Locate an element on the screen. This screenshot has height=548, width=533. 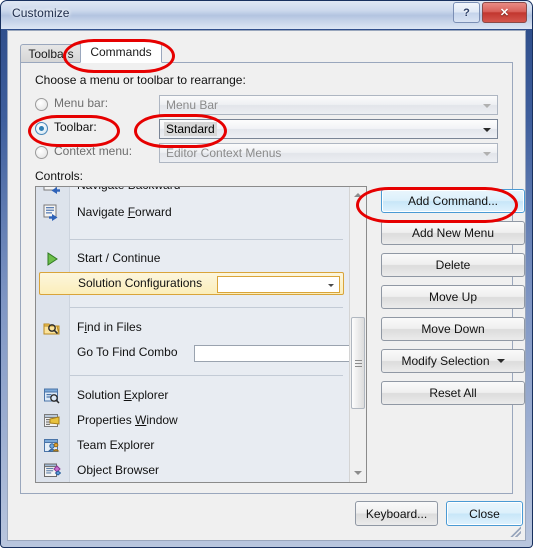
combo-menu-bar: Menu Bar is located at coordinates (328, 105).